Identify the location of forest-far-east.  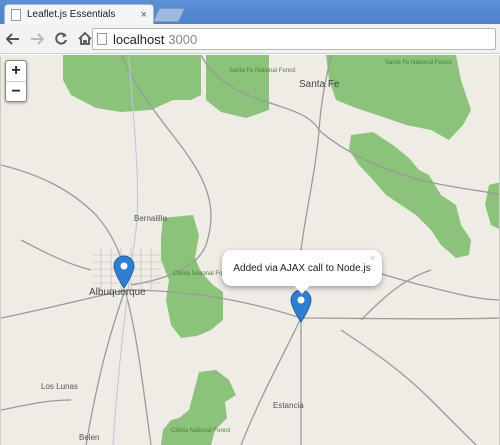
(492, 205).